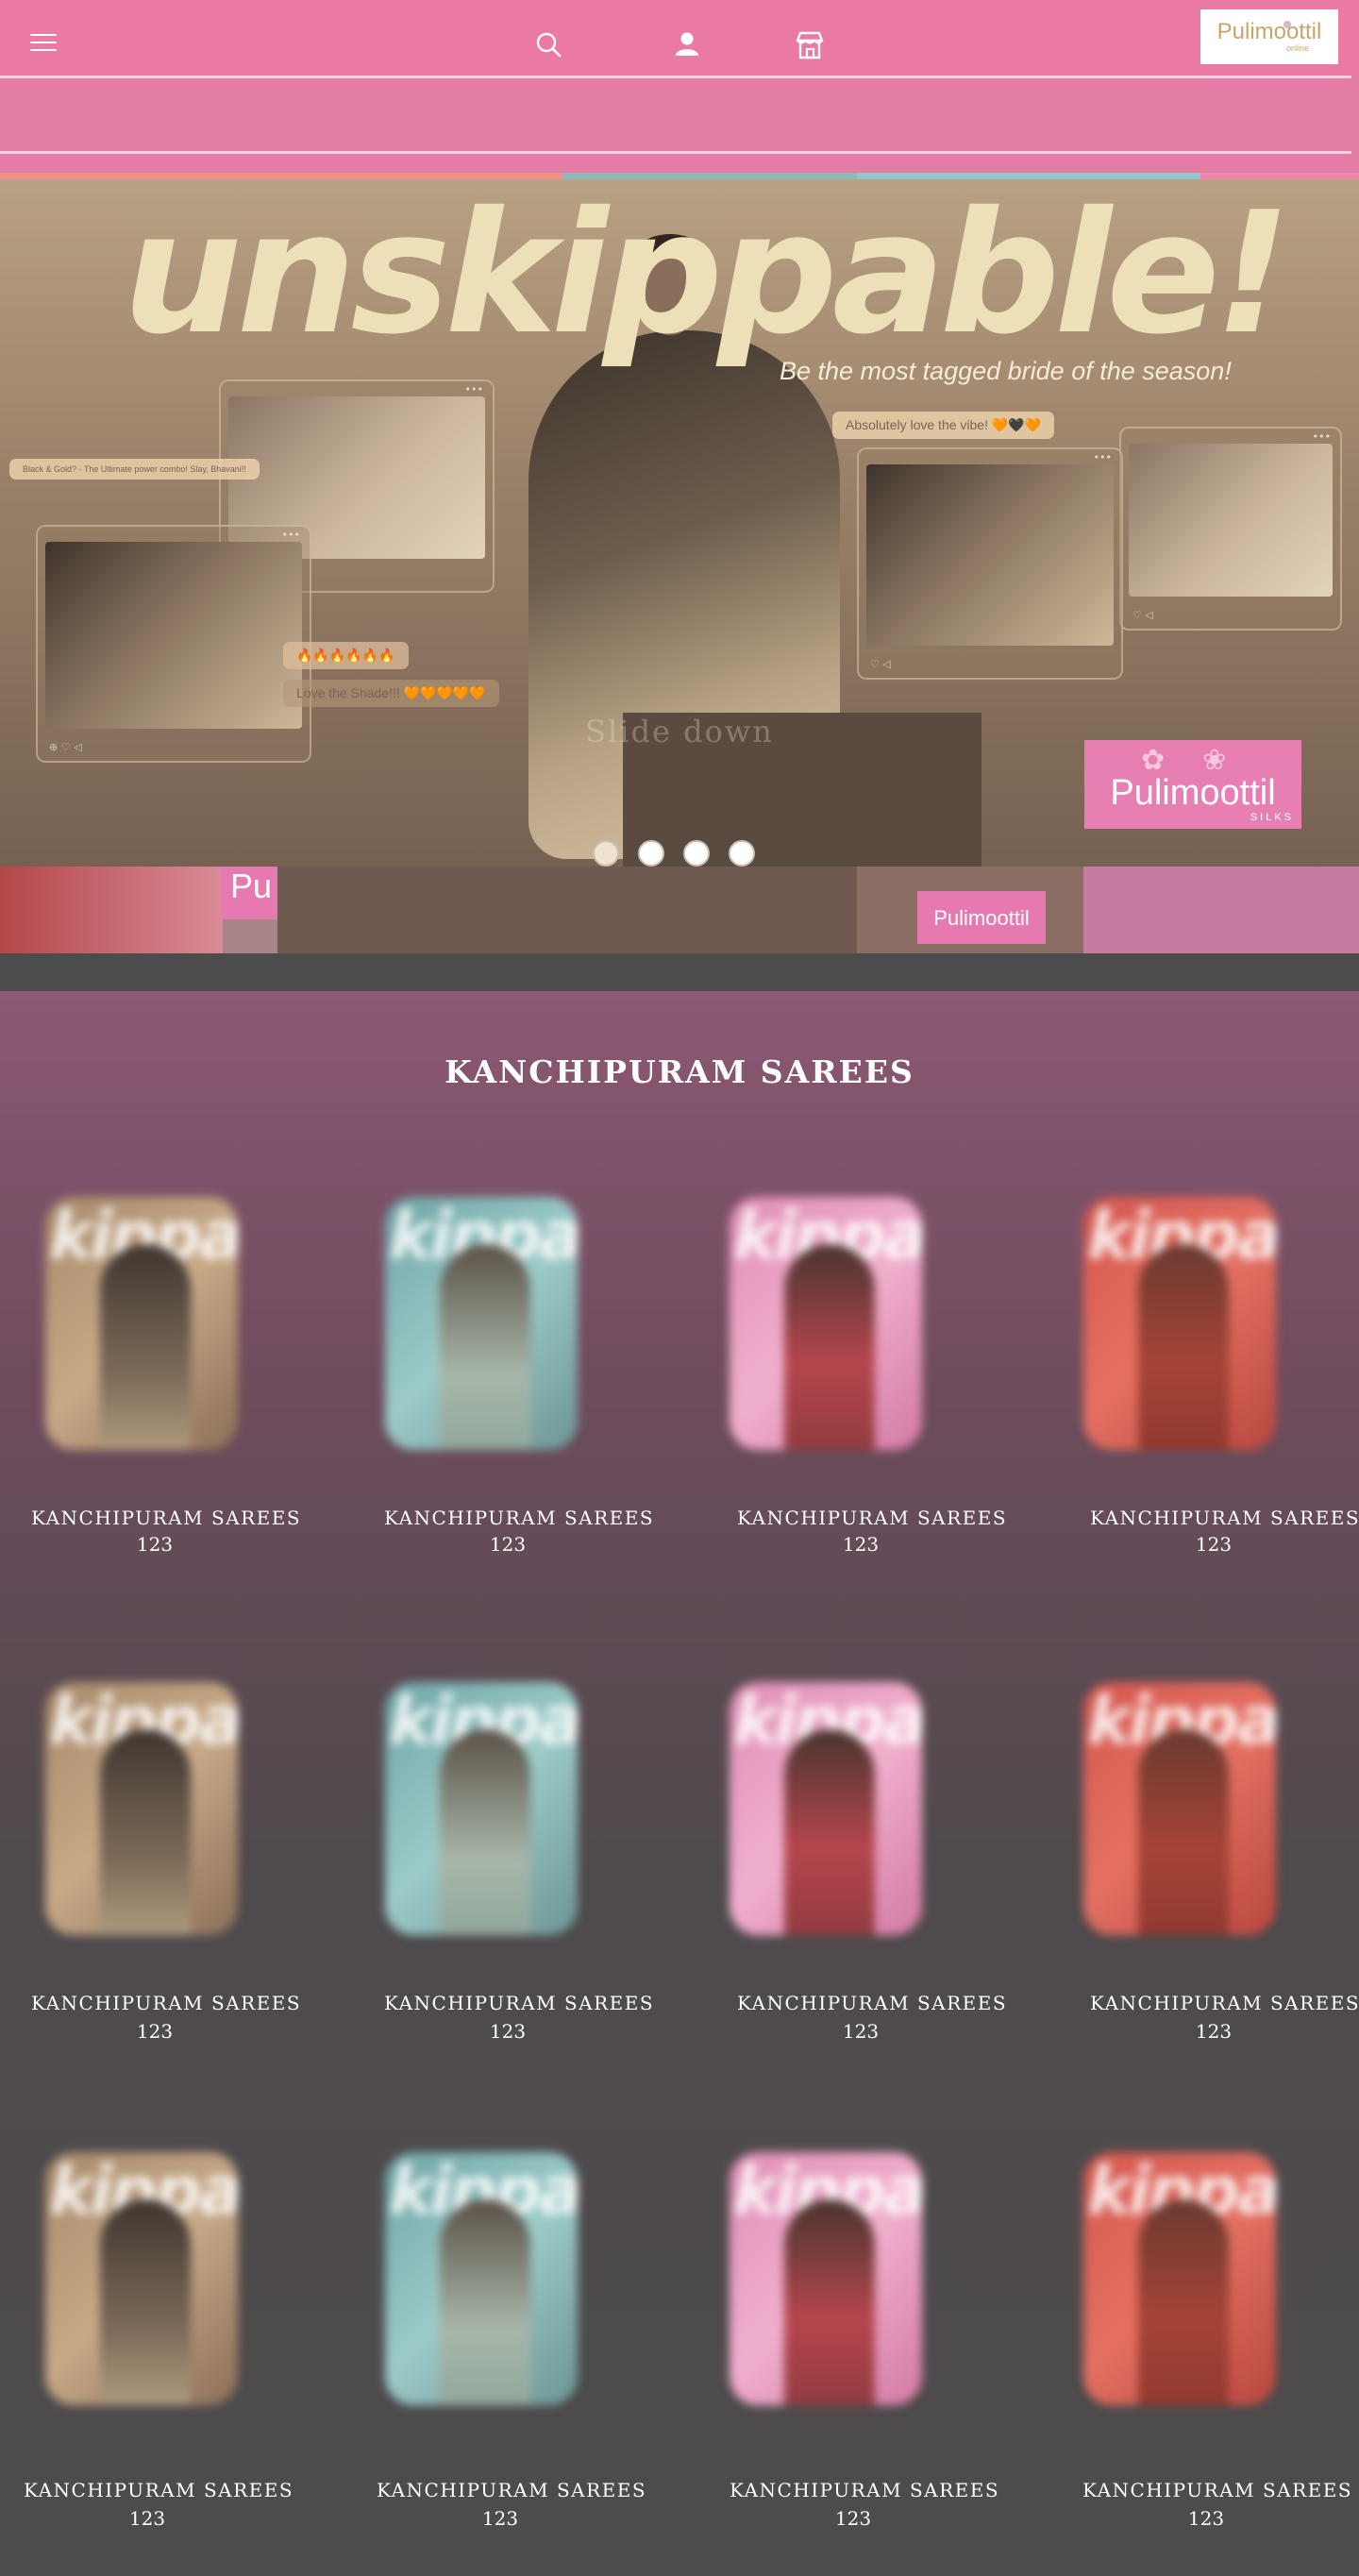 The image size is (1359, 2576). What do you see at coordinates (679, 1071) in the screenshot?
I see `section-title: KANCHIPURAM SAREES` at bounding box center [679, 1071].